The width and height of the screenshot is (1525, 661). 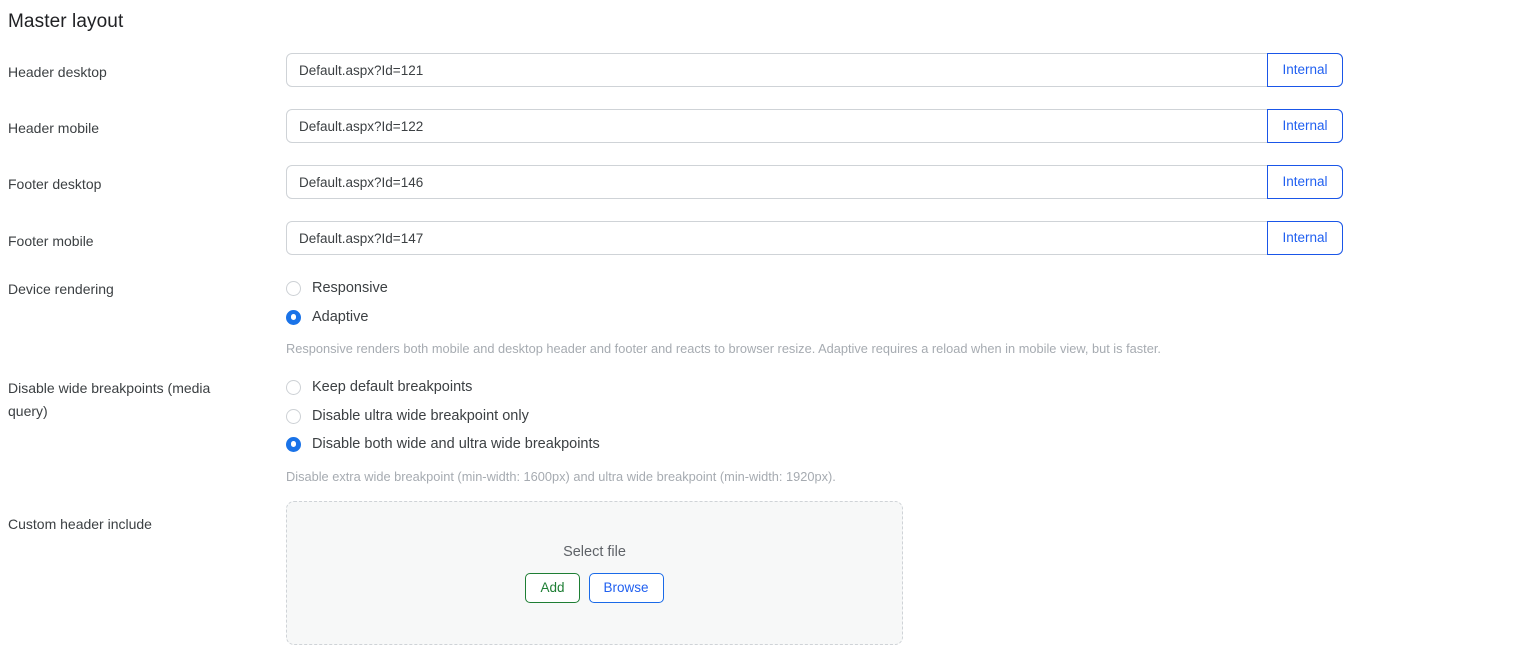 I want to click on radio-keep-default-breakpoints: Keep default breakpoints, so click(x=379, y=387).